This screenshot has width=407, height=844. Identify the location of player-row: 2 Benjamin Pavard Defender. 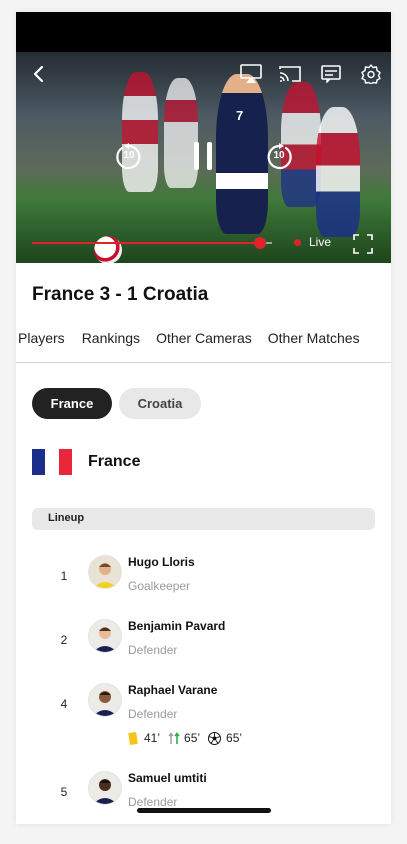
(203, 649).